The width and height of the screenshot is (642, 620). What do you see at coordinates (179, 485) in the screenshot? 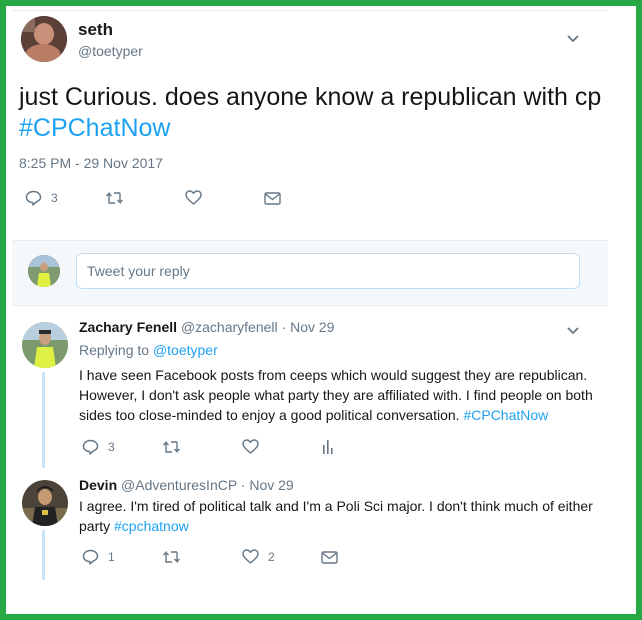
I see `author-handle: @AdventuresInCP` at bounding box center [179, 485].